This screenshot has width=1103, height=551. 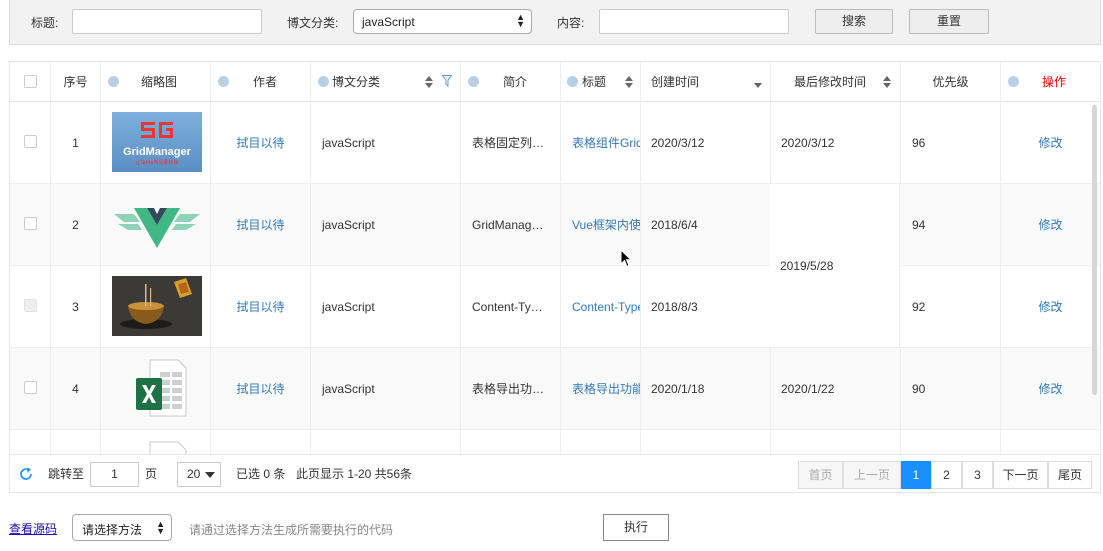 I want to click on header-author: 作者, so click(x=261, y=82).